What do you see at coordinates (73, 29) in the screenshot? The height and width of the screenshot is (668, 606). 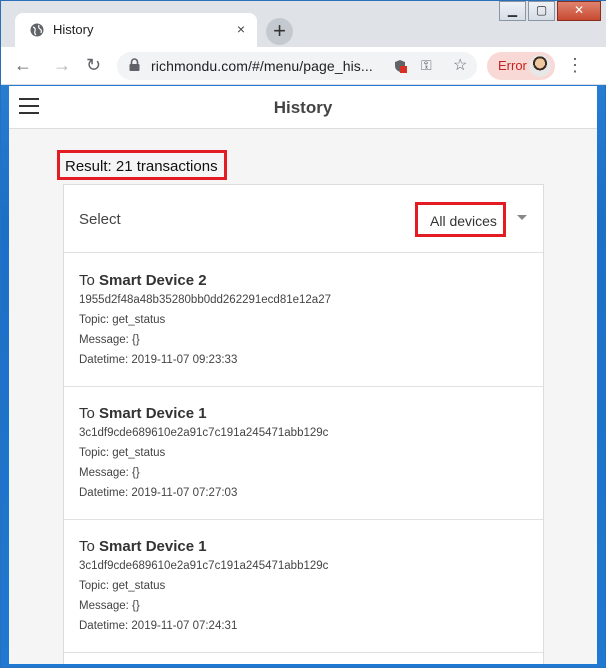 I see `tab-title: History` at bounding box center [73, 29].